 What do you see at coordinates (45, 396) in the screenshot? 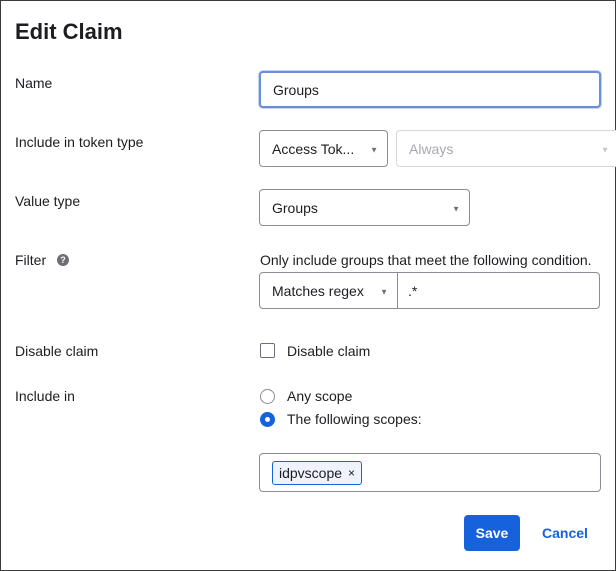
I see `include-in-label: Include in` at bounding box center [45, 396].